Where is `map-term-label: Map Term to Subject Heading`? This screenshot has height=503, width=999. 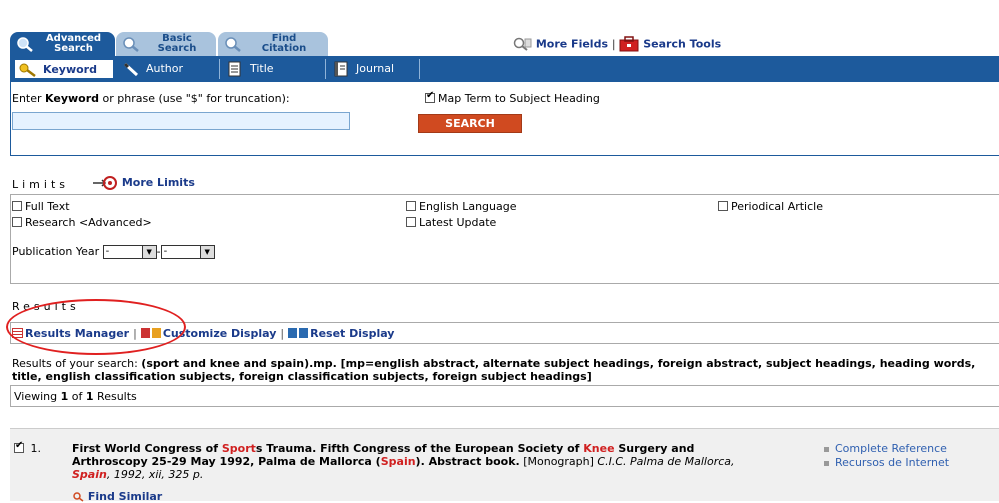 map-term-label: Map Term to Subject Heading is located at coordinates (519, 98).